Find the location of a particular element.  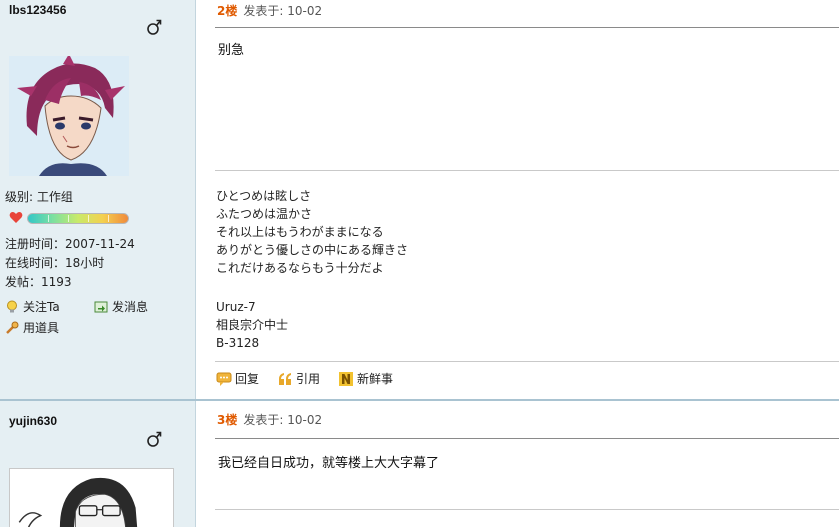

quote-button: 引用 is located at coordinates (298, 378).